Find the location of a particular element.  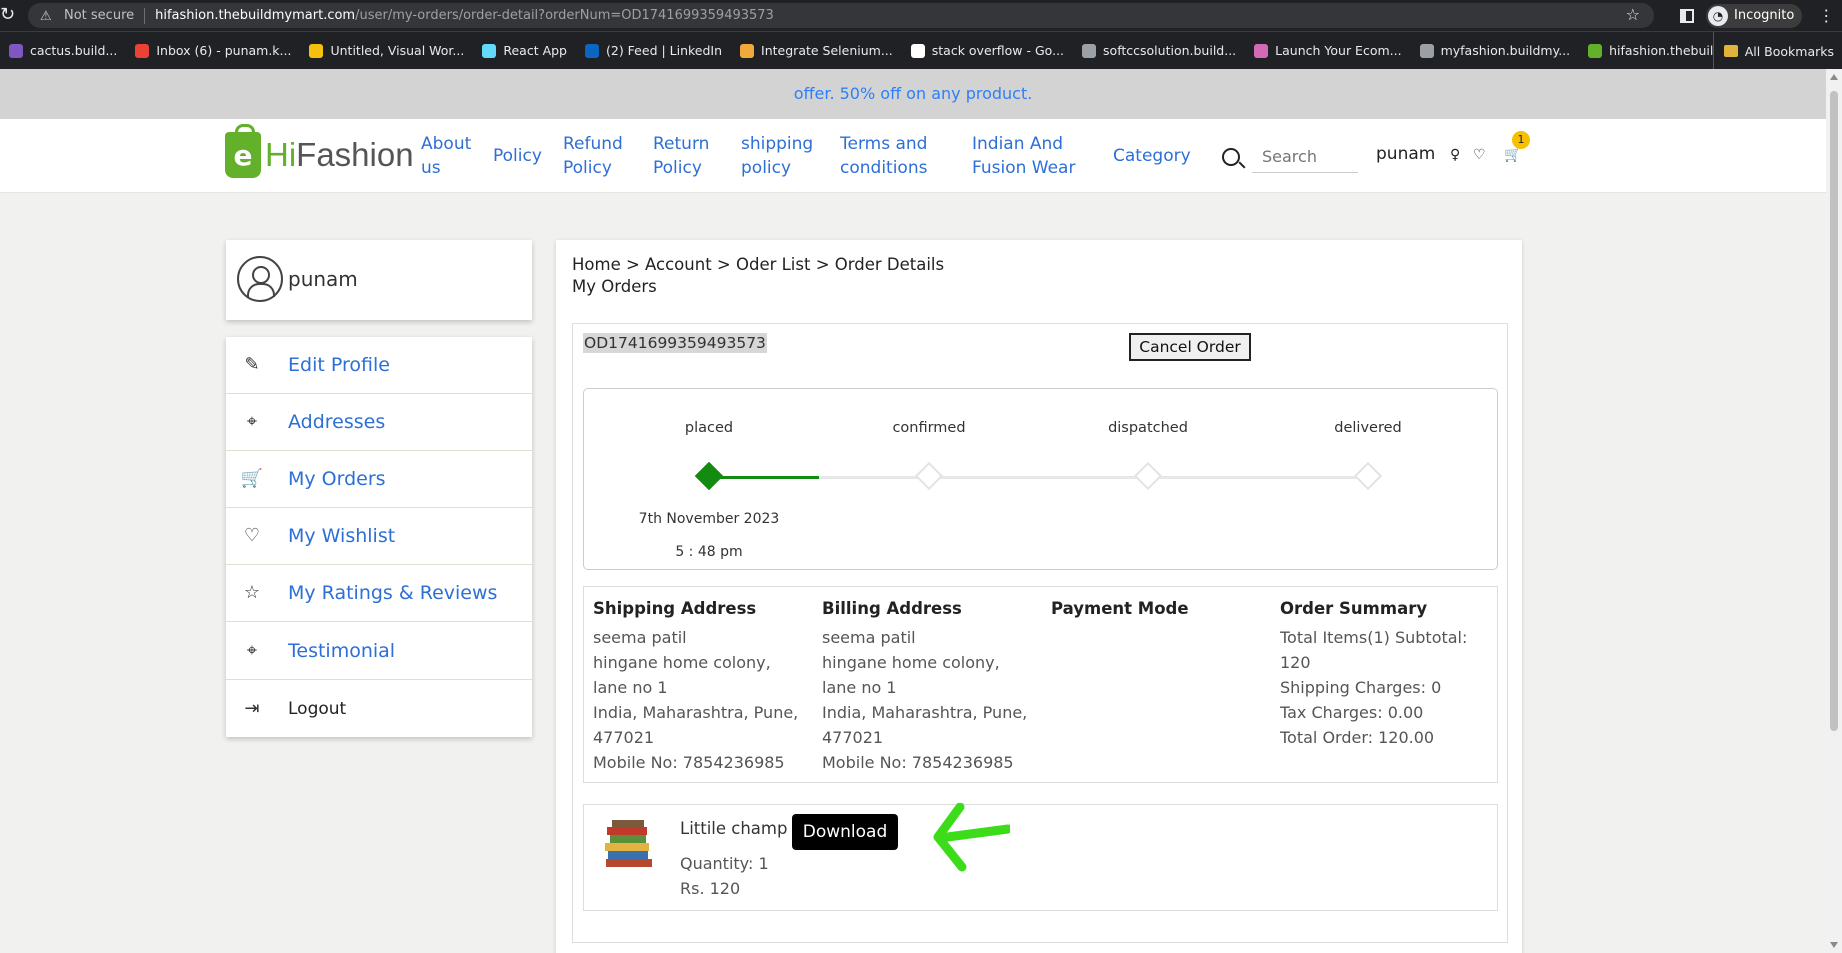

menu-kebab-icon: ⋮ is located at coordinates (1826, 15).